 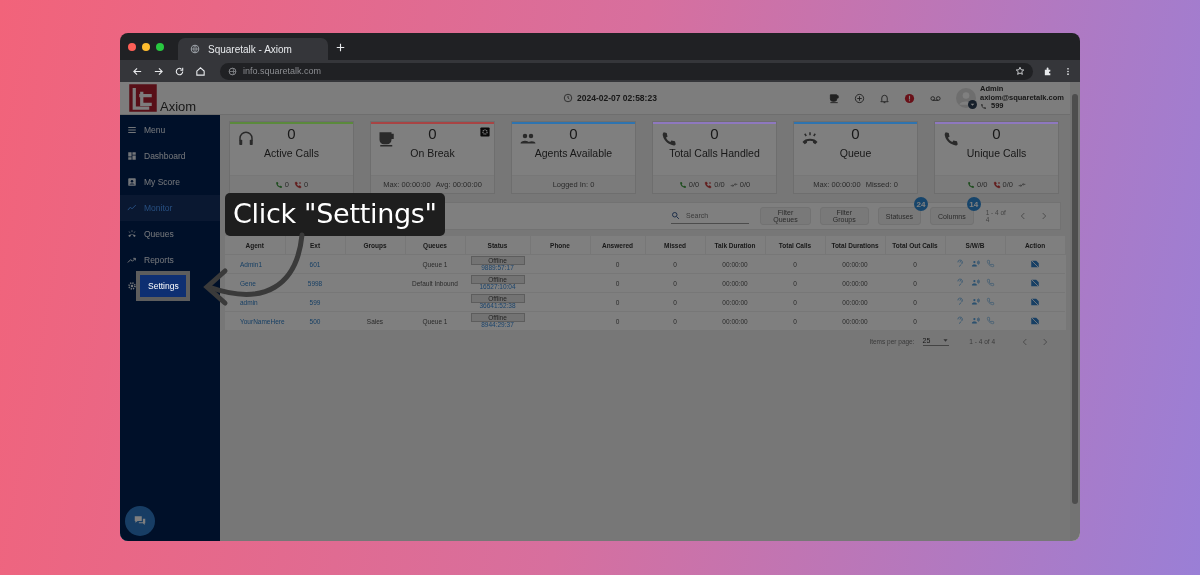 I want to click on count-badge: 14, so click(x=973, y=204).